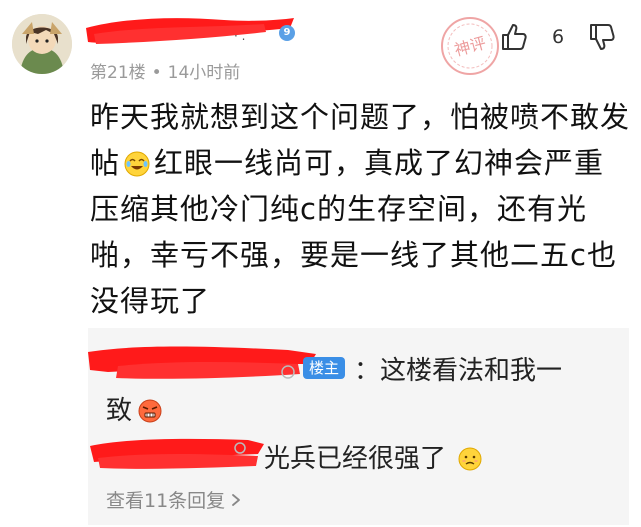 Image resolution: width=641 pixels, height=527 pixels. I want to click on avatar, so click(42, 44).